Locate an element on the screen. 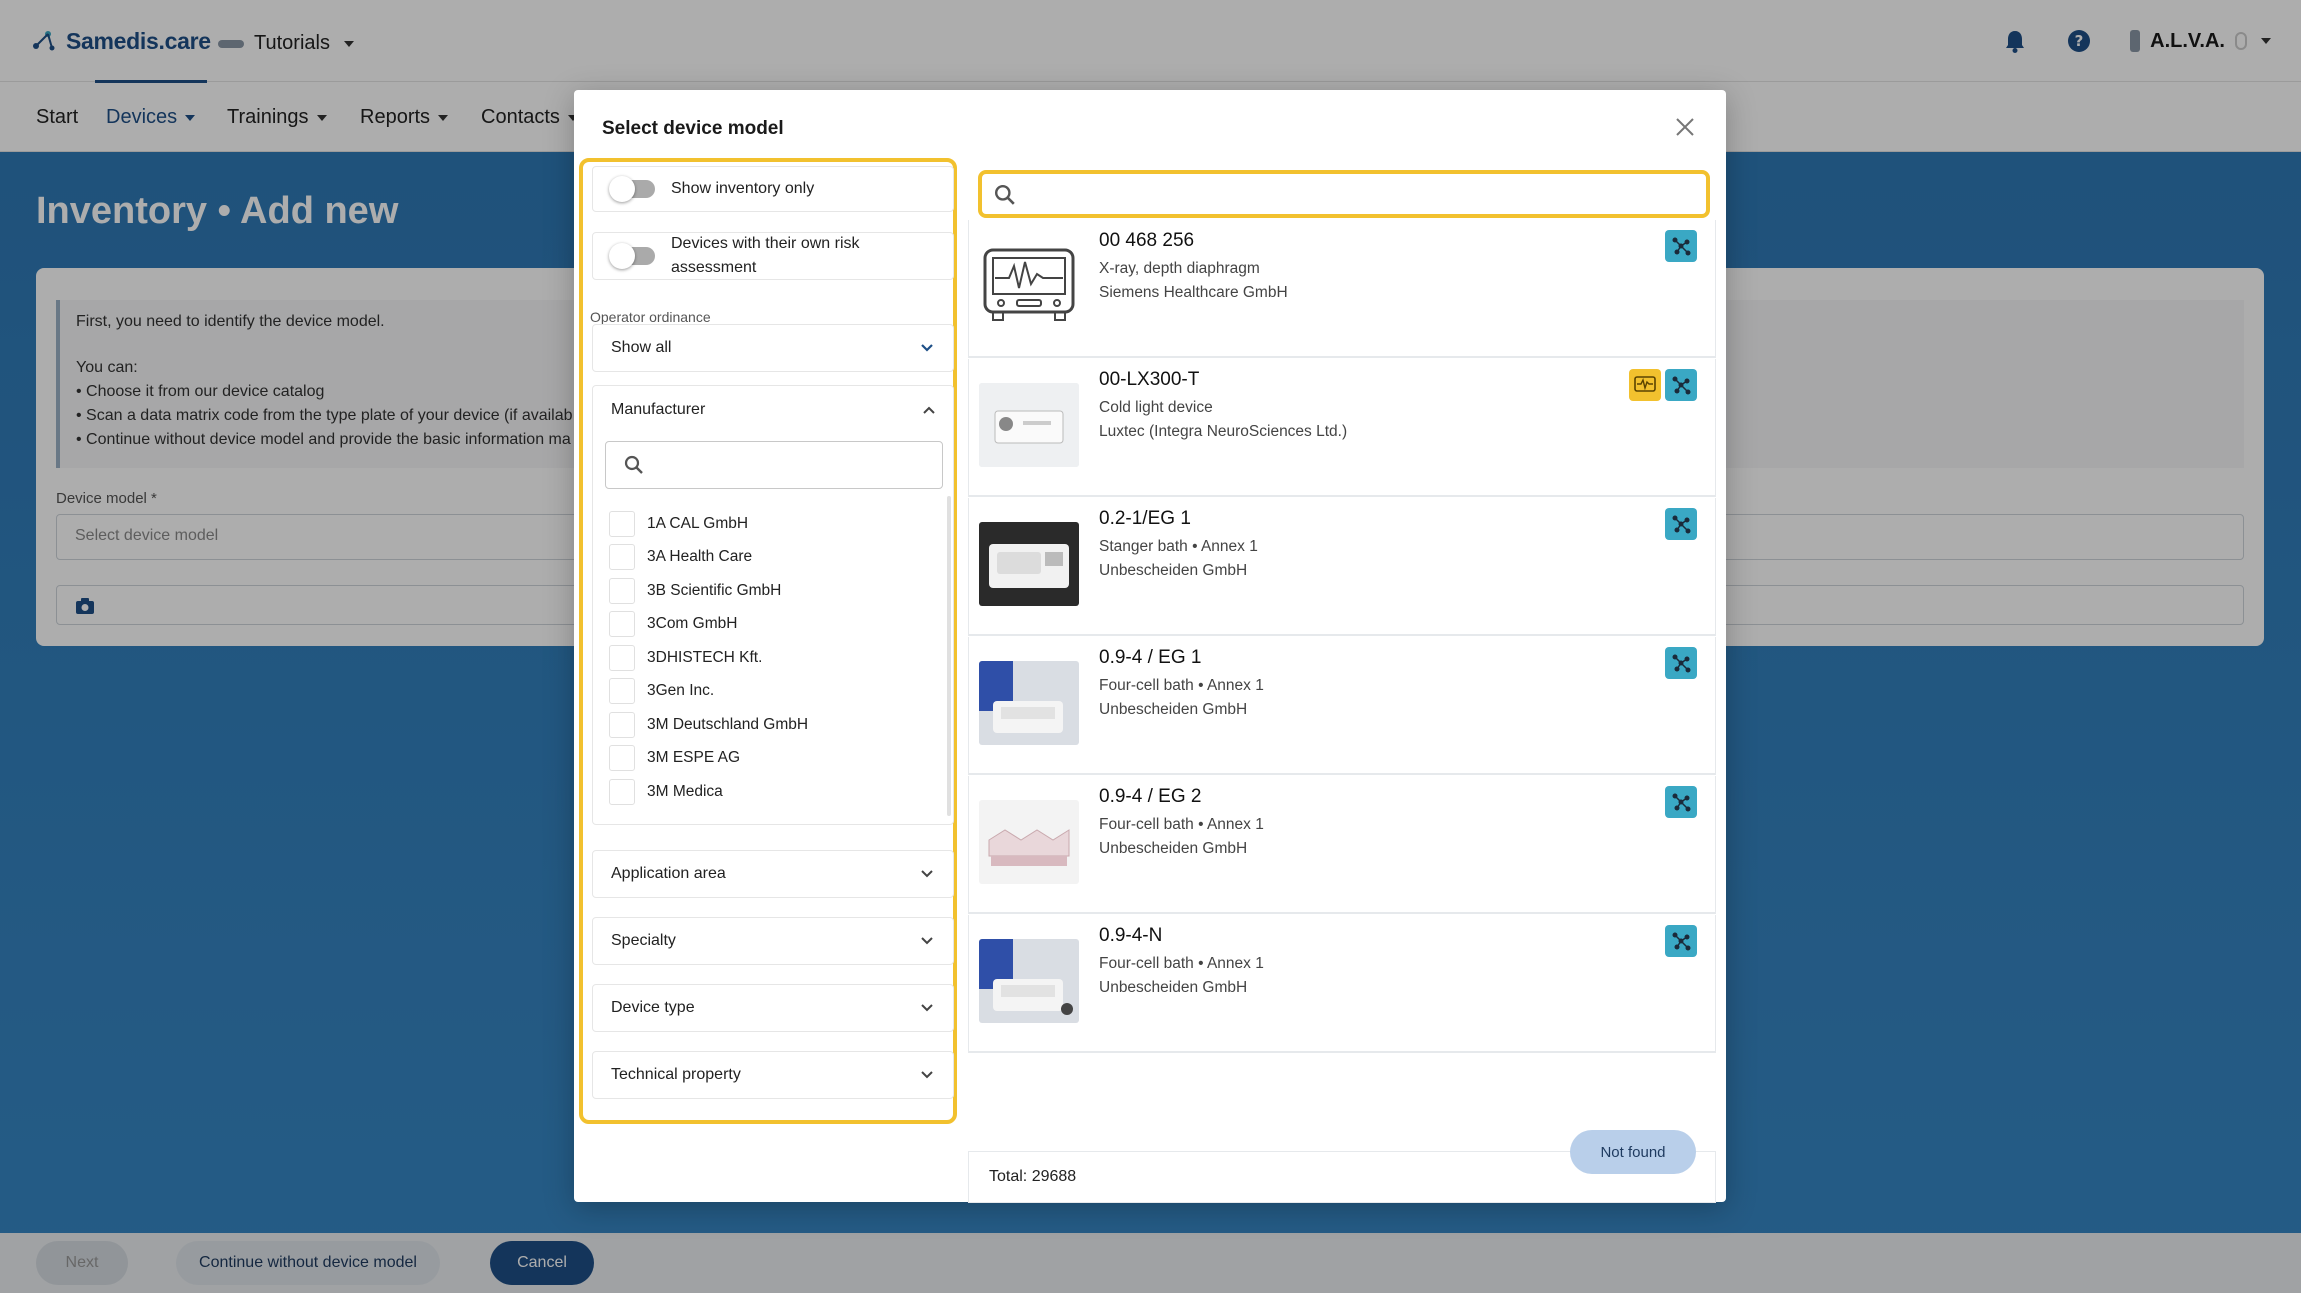 This screenshot has width=2301, height=1293. device-badge-icon is located at coordinates (1645, 385).